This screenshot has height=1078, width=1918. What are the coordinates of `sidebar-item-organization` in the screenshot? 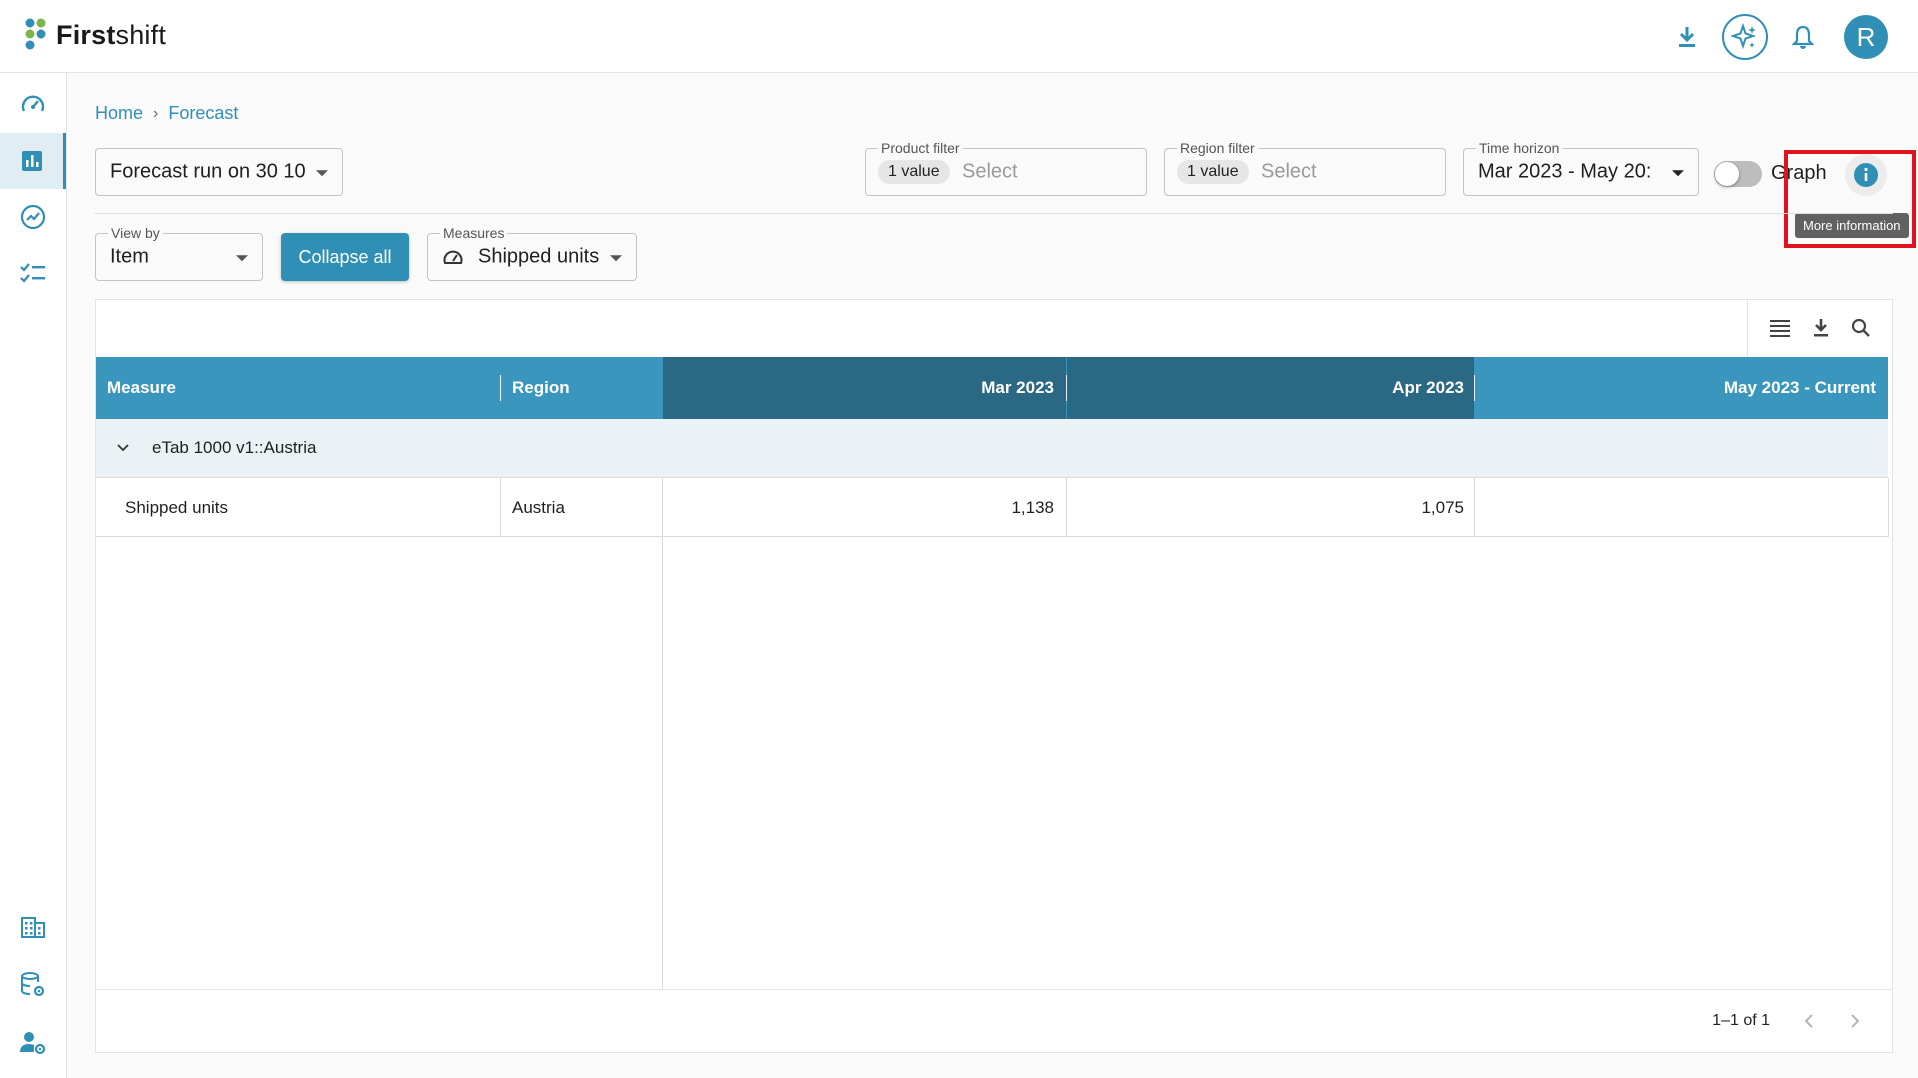 It's located at (33, 927).